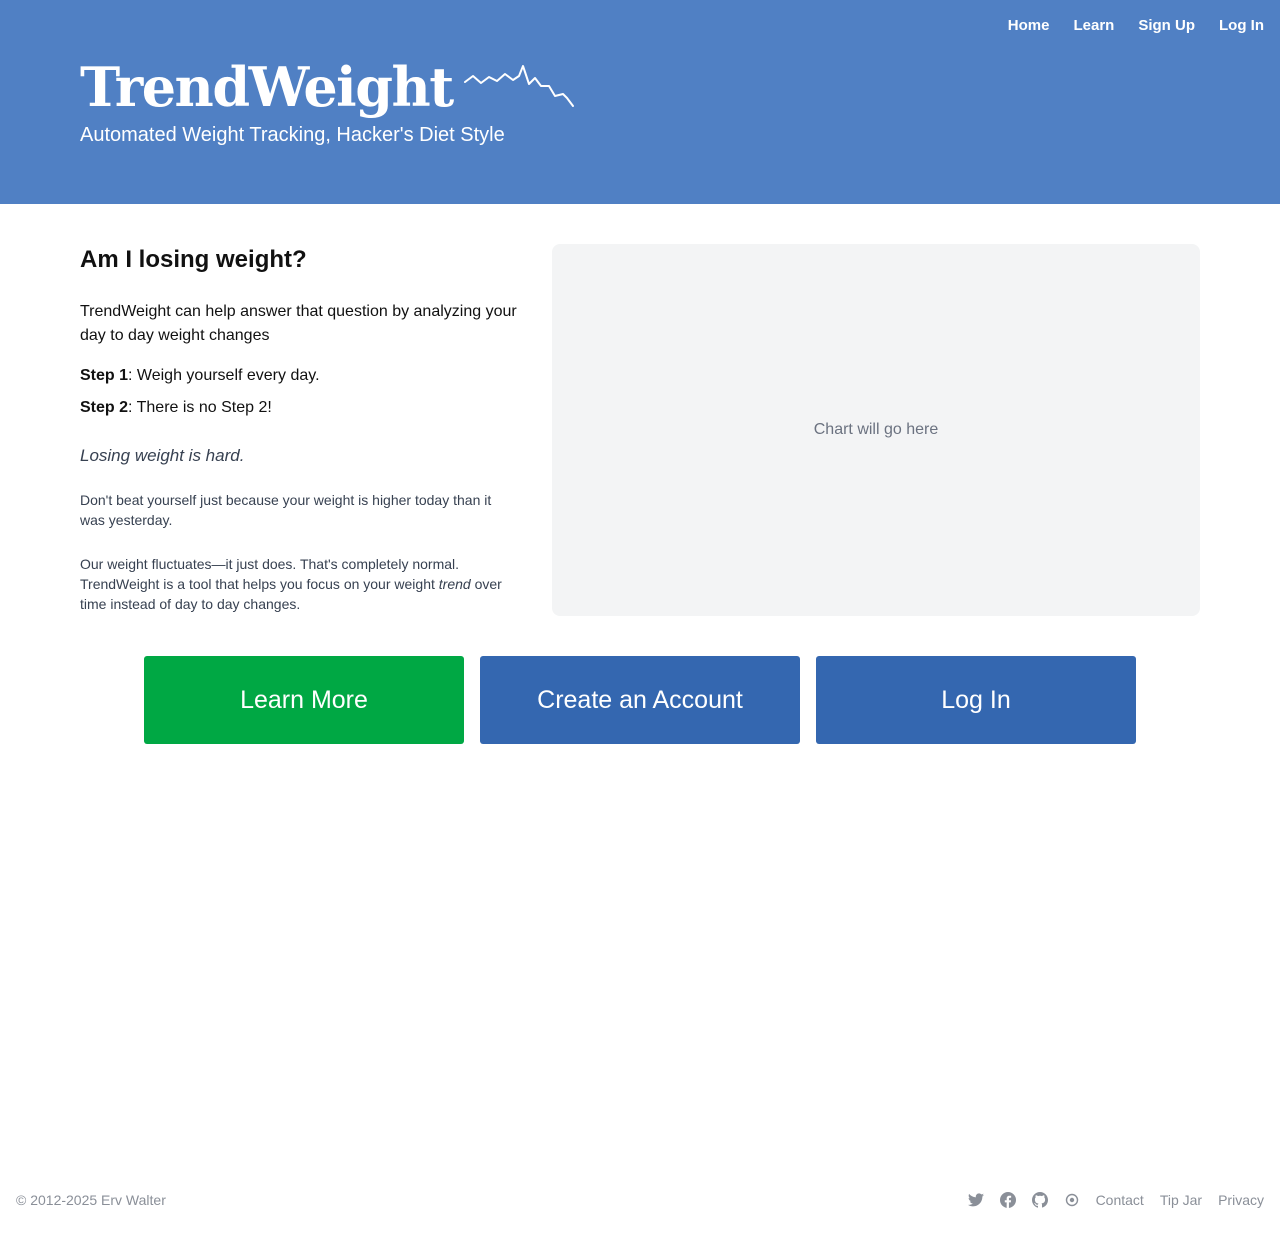  What do you see at coordinates (1136, 26) in the screenshot?
I see `top-nav: Home Learn Sign Up Log In` at bounding box center [1136, 26].